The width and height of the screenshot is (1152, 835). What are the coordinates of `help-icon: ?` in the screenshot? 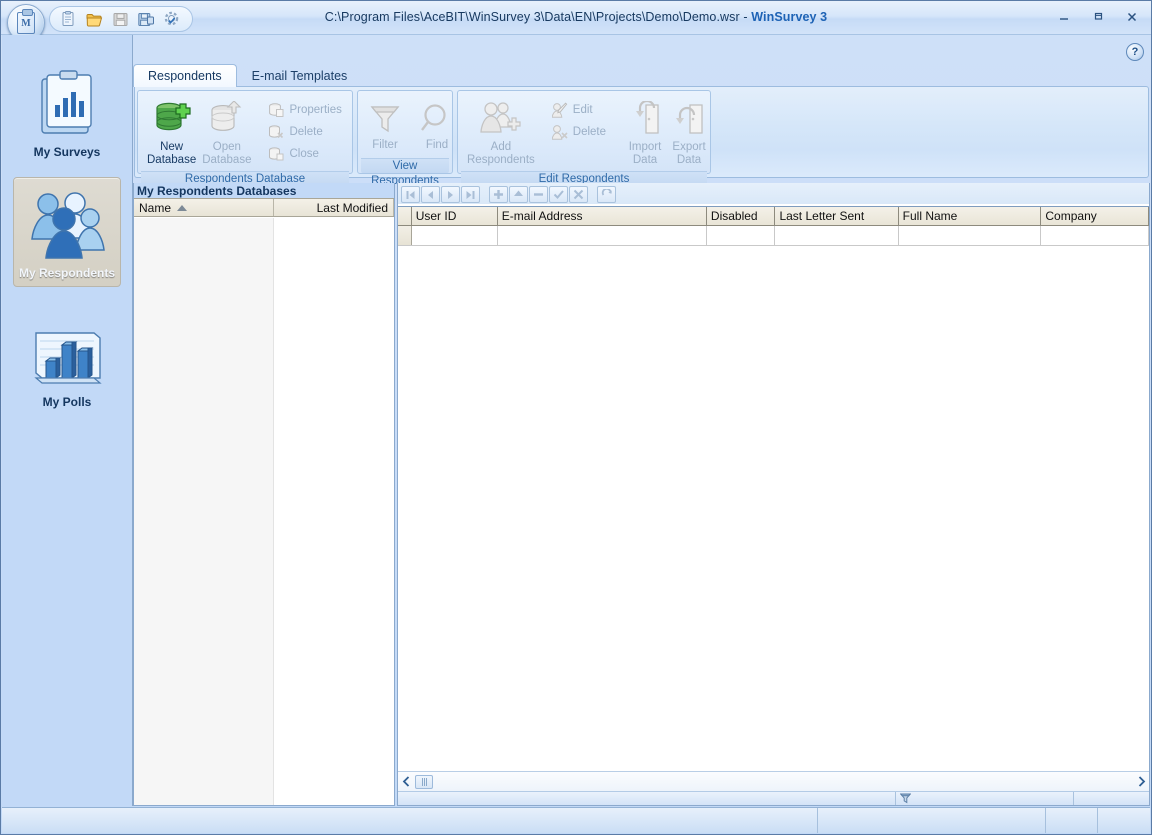 It's located at (1135, 52).